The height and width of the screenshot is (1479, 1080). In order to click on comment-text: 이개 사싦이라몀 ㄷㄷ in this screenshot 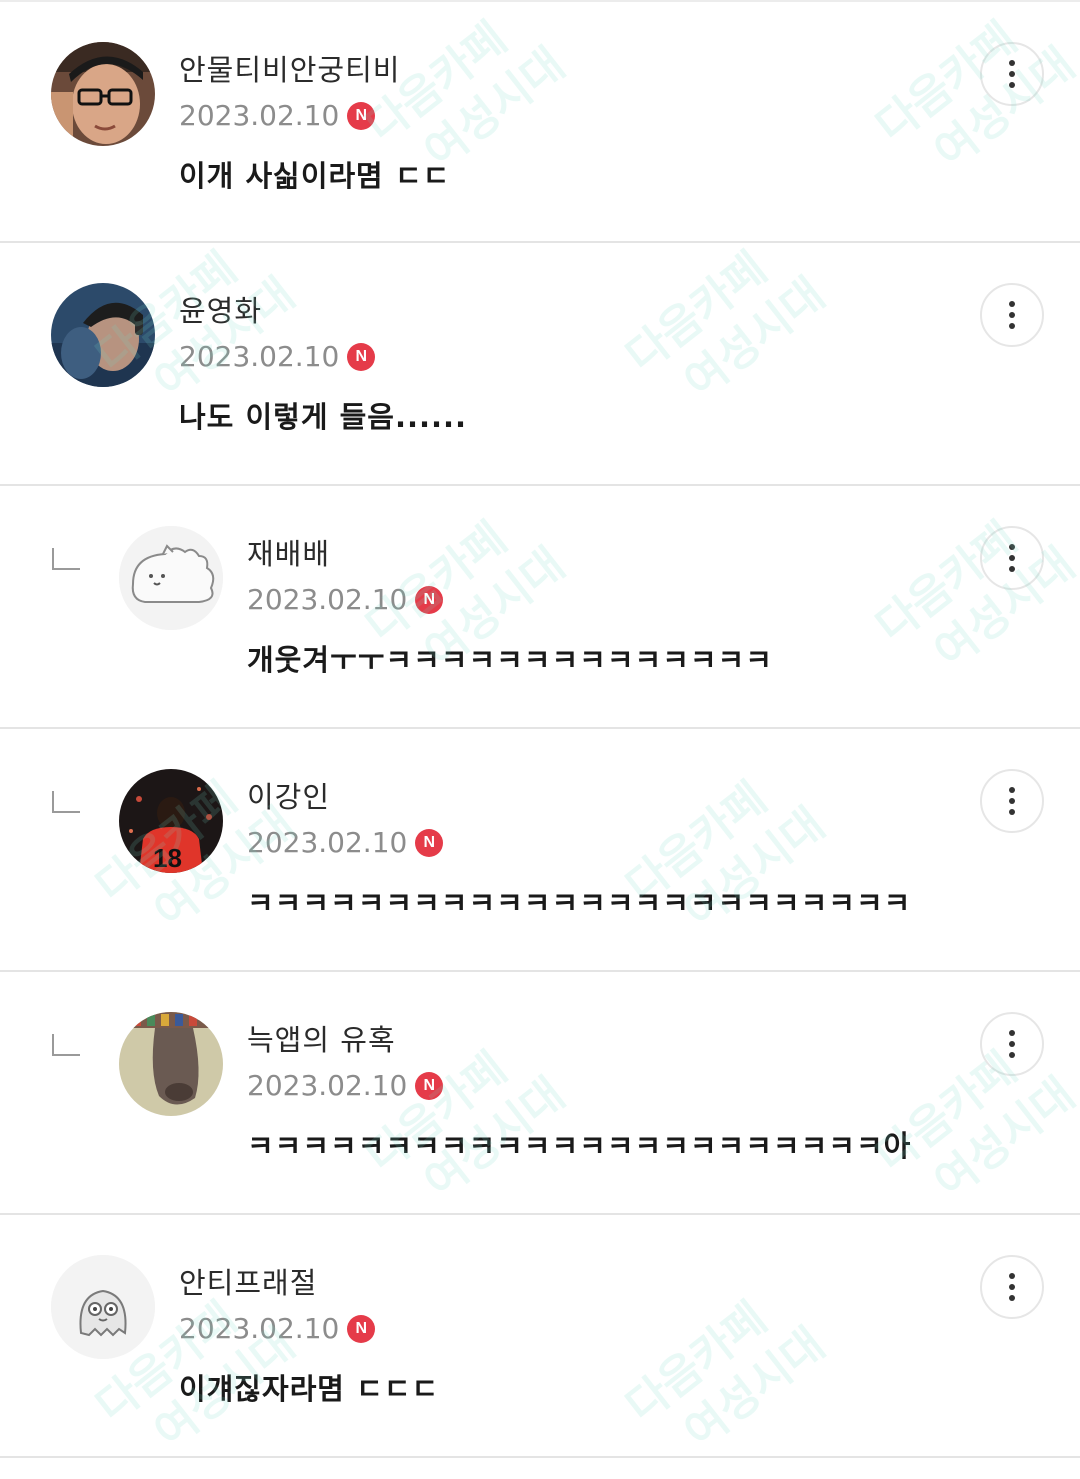, I will do `click(315, 176)`.